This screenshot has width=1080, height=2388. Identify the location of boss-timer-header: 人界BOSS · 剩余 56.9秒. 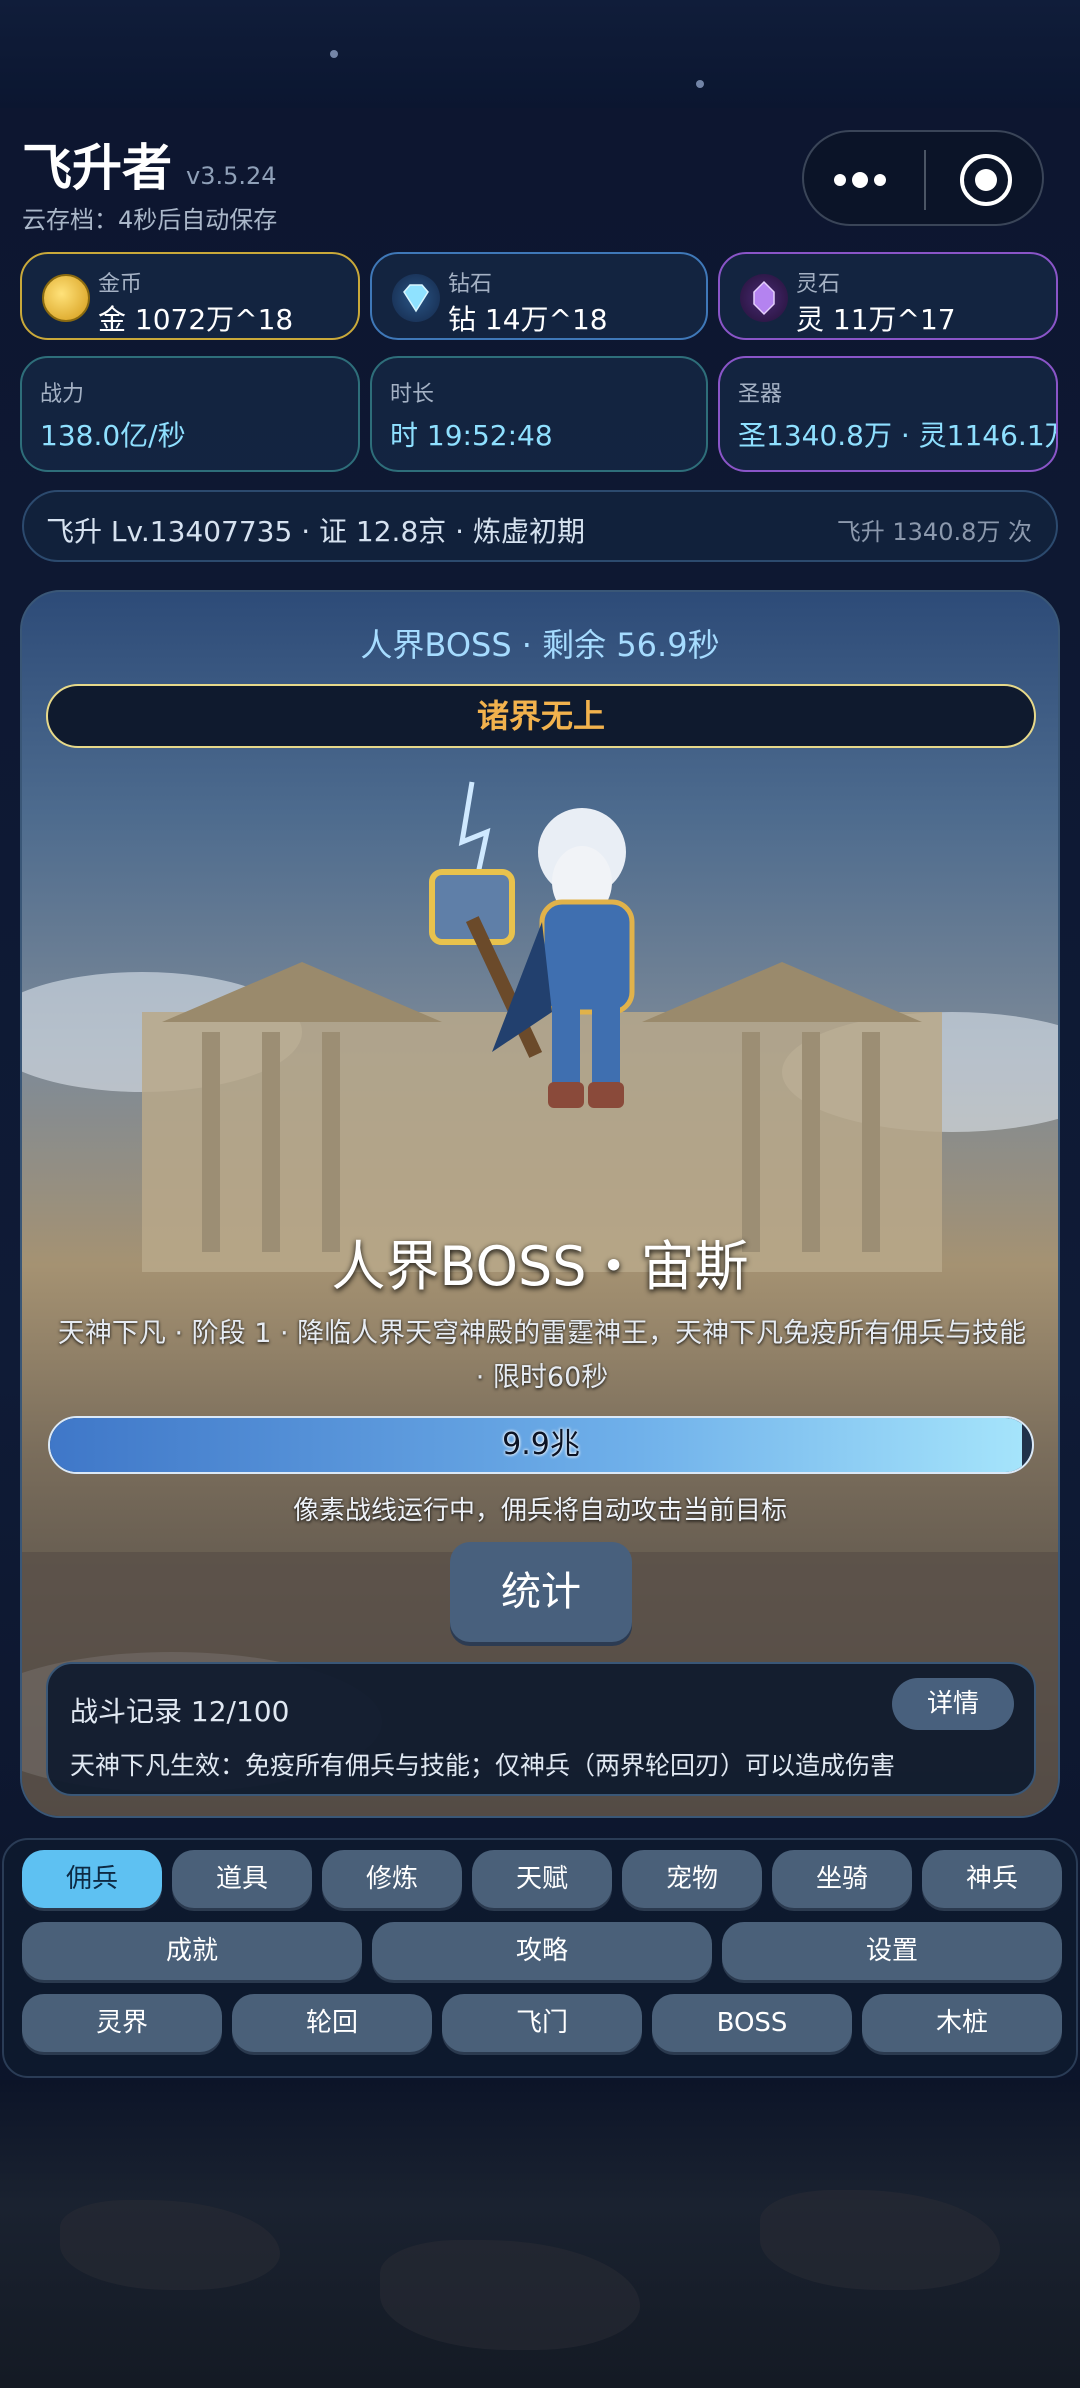
(540, 645).